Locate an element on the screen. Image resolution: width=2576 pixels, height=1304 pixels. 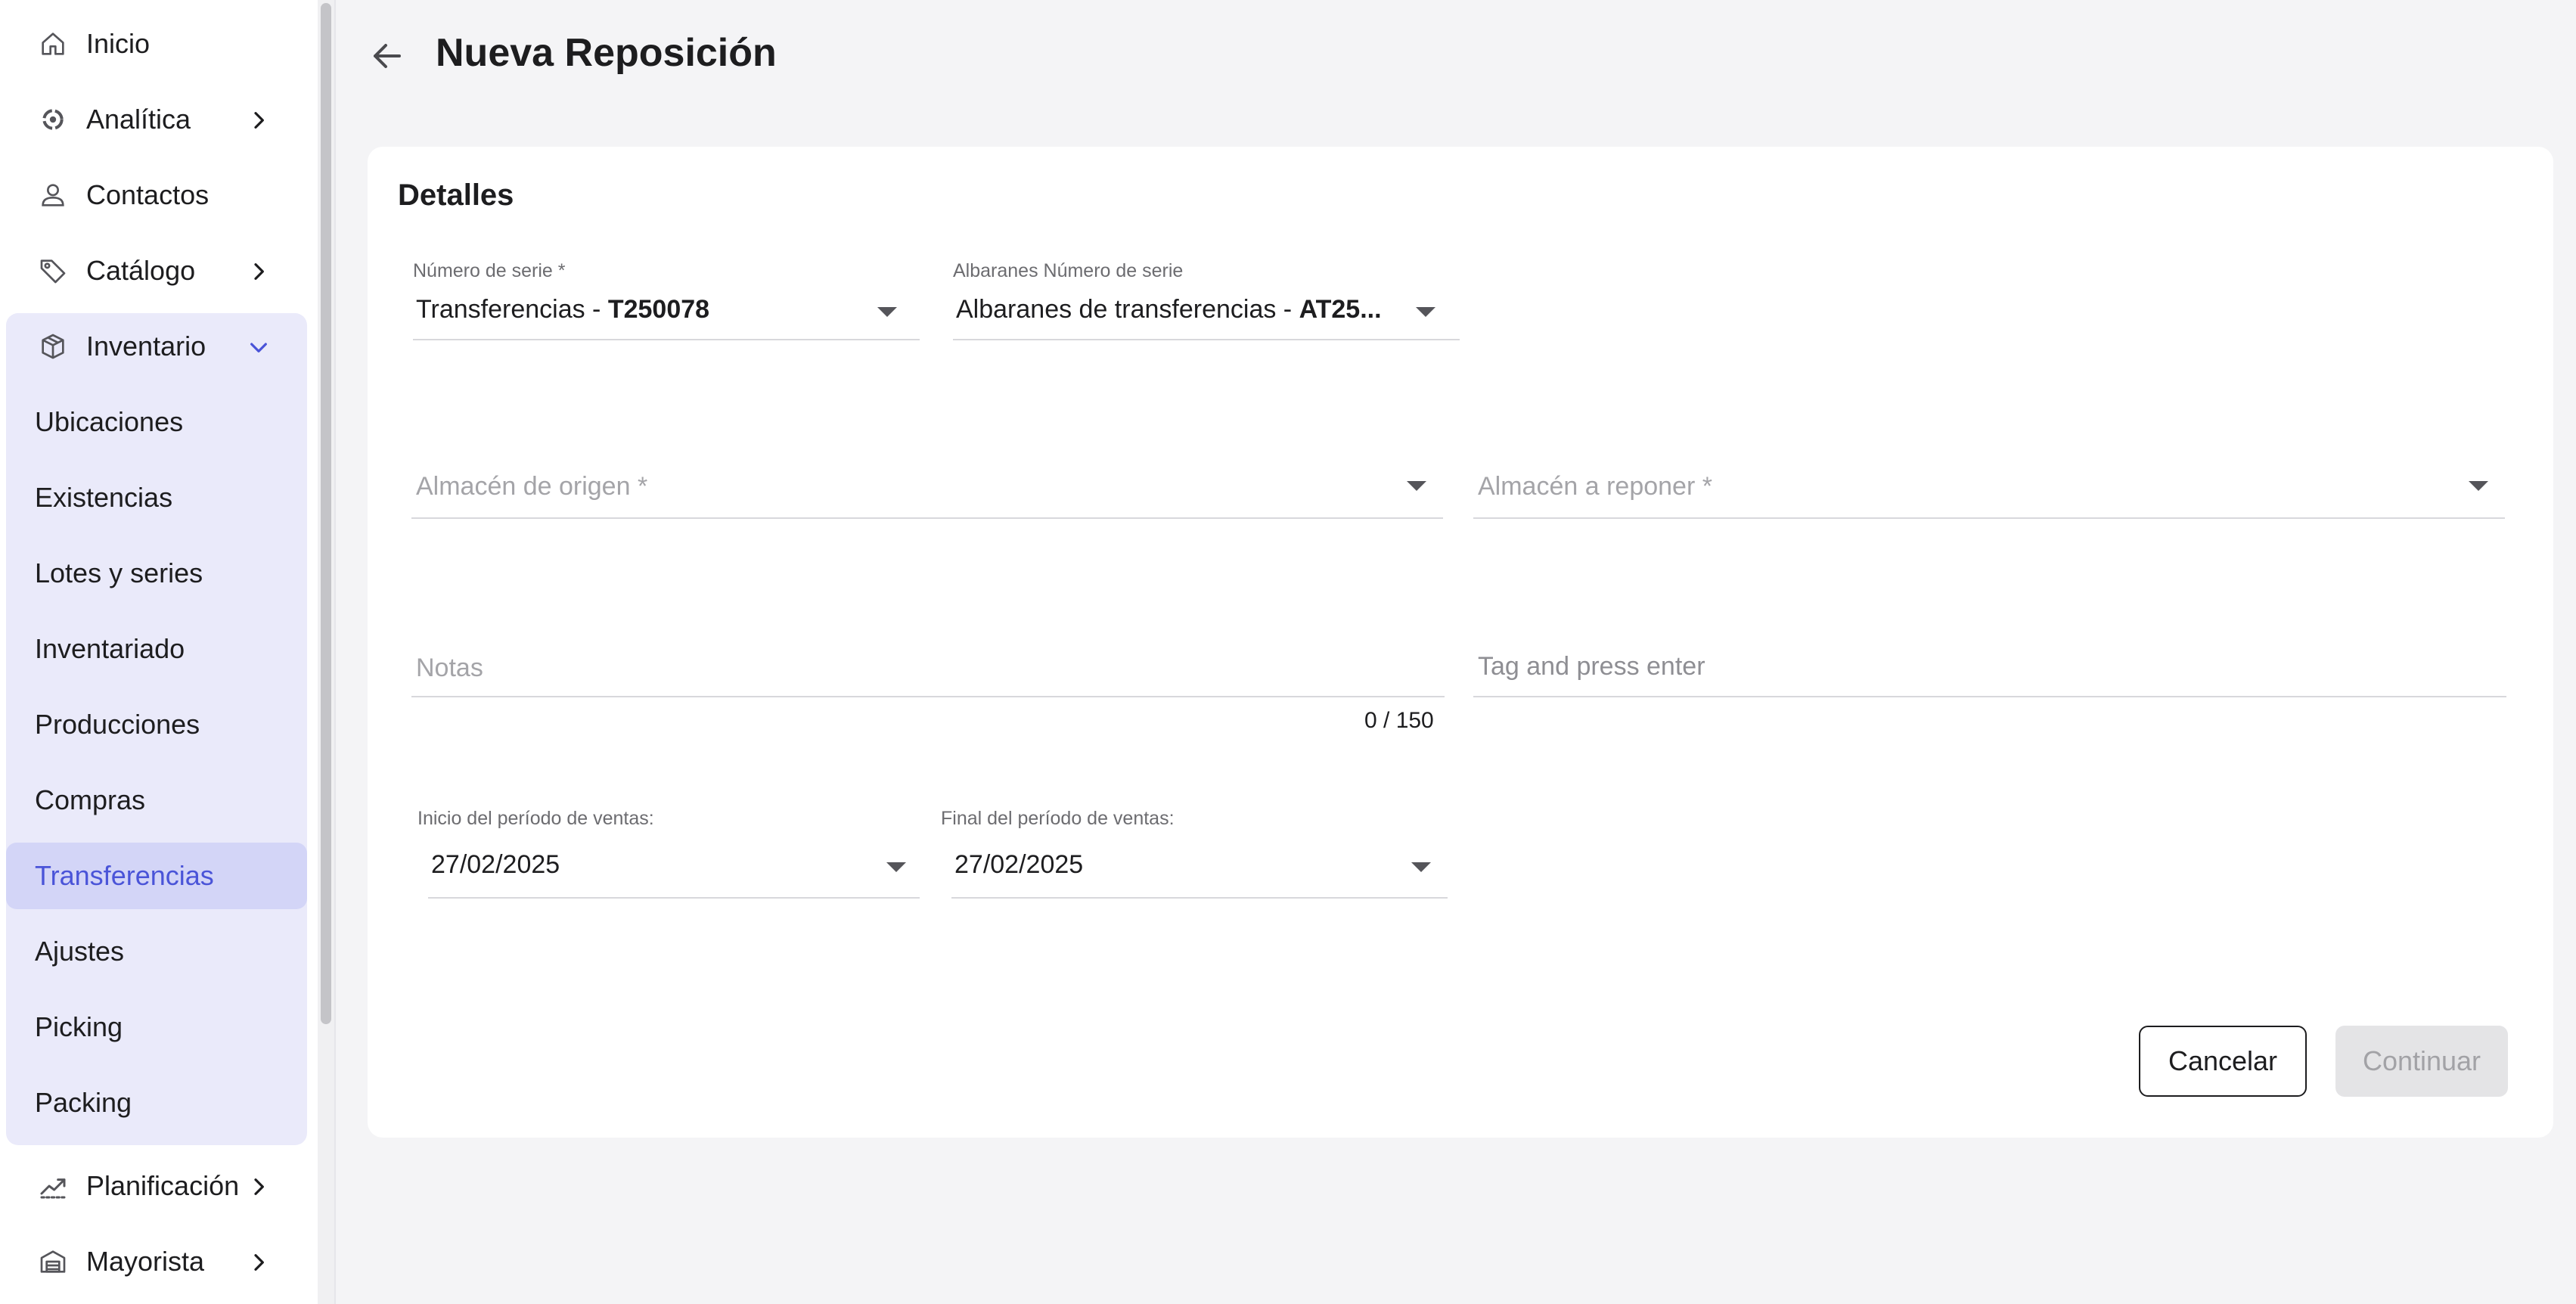
back-button is located at coordinates (387, 56).